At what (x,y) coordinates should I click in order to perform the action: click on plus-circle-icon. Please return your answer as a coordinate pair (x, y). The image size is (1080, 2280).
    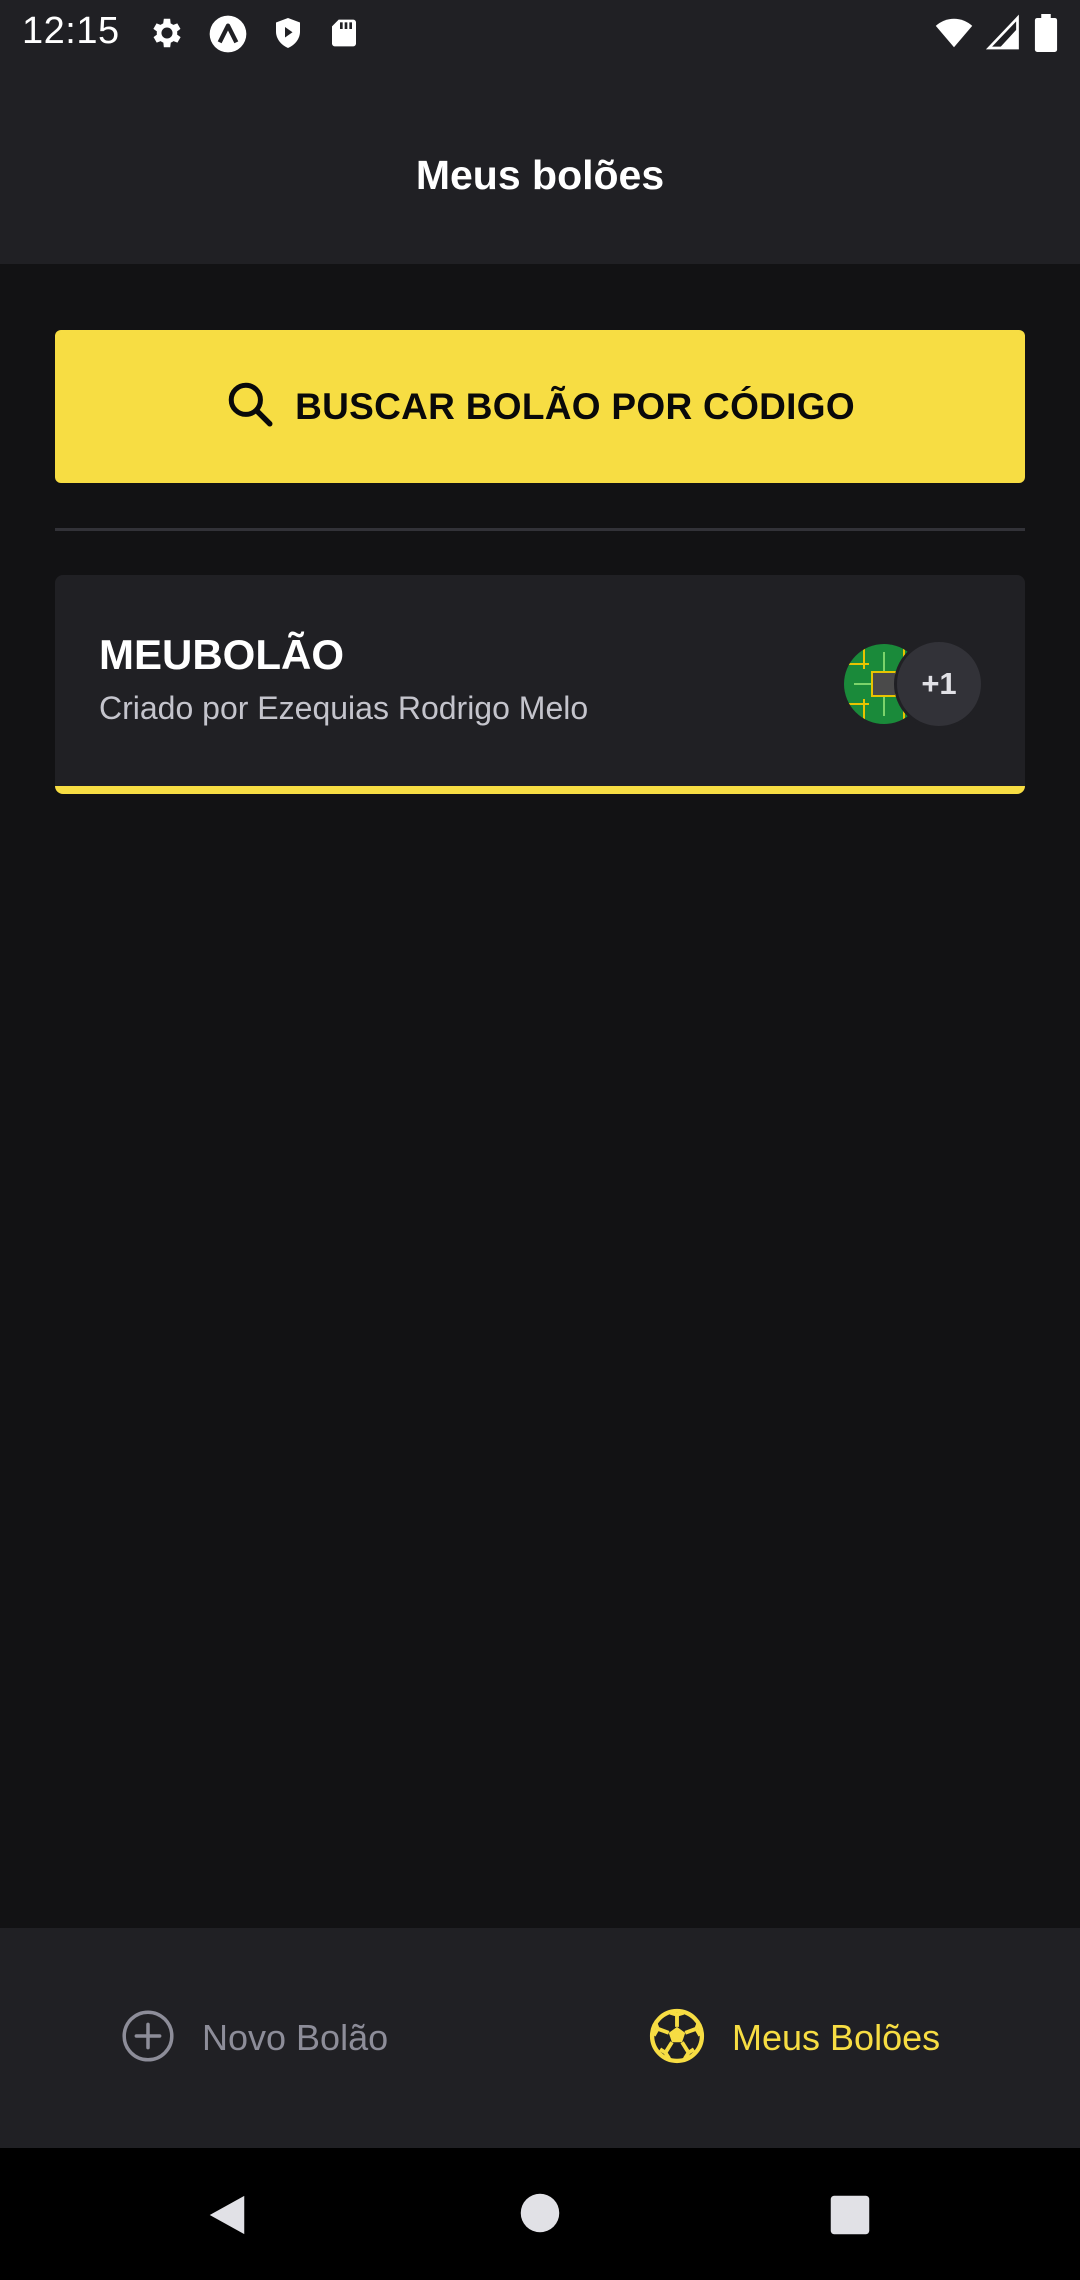
    Looking at the image, I should click on (148, 2038).